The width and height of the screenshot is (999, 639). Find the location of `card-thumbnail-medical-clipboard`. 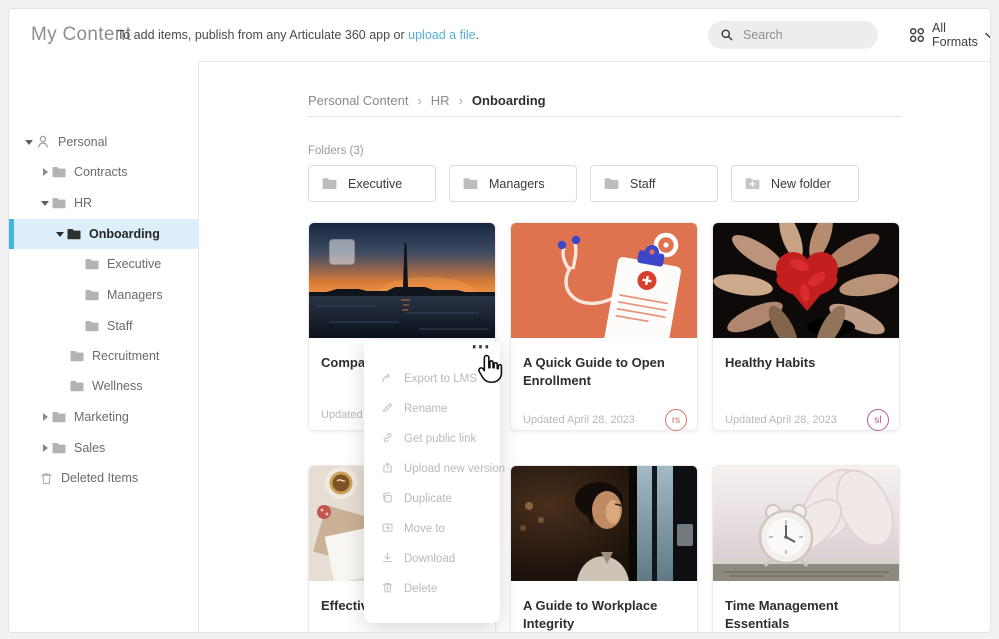

card-thumbnail-medical-clipboard is located at coordinates (604, 280).